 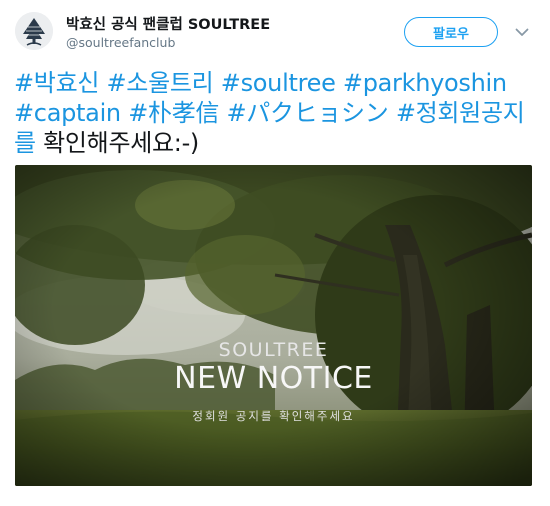 I want to click on hashtag-link: #soultree, so click(x=278, y=83).